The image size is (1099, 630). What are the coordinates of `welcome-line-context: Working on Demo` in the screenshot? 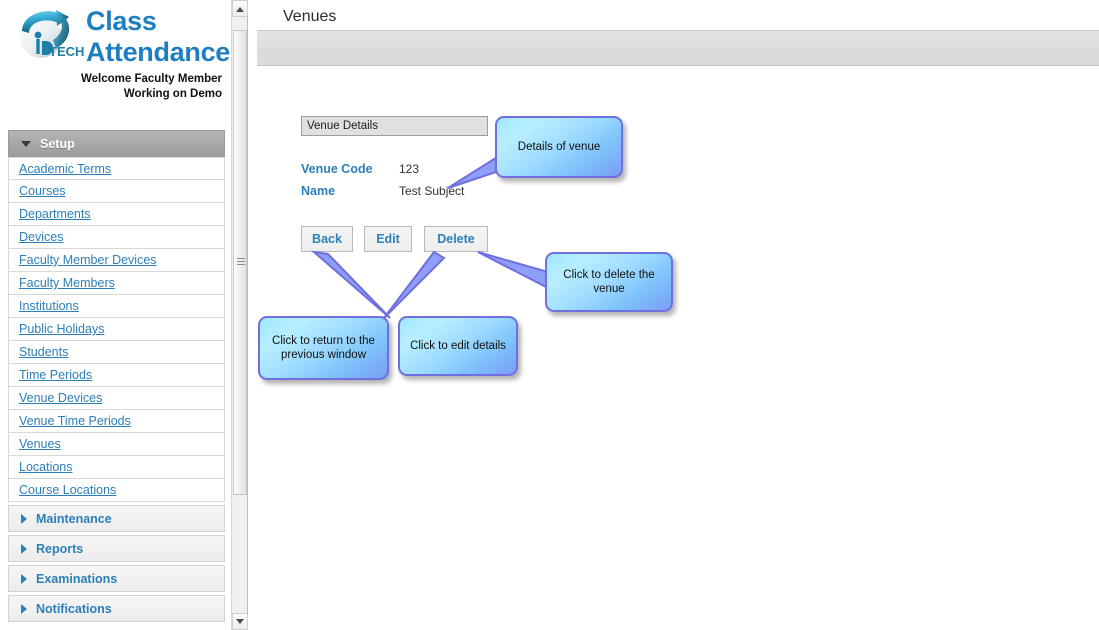 It's located at (172, 94).